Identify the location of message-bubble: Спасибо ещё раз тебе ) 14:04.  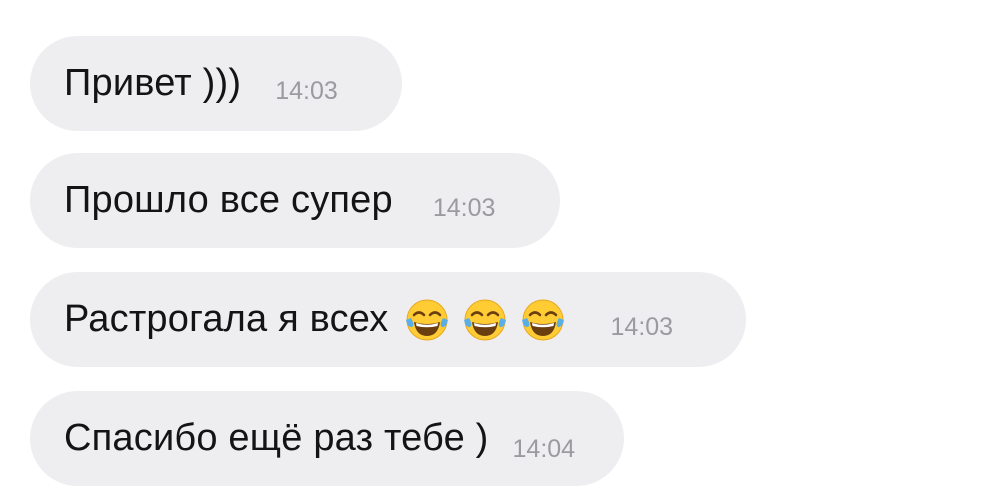
(327, 438).